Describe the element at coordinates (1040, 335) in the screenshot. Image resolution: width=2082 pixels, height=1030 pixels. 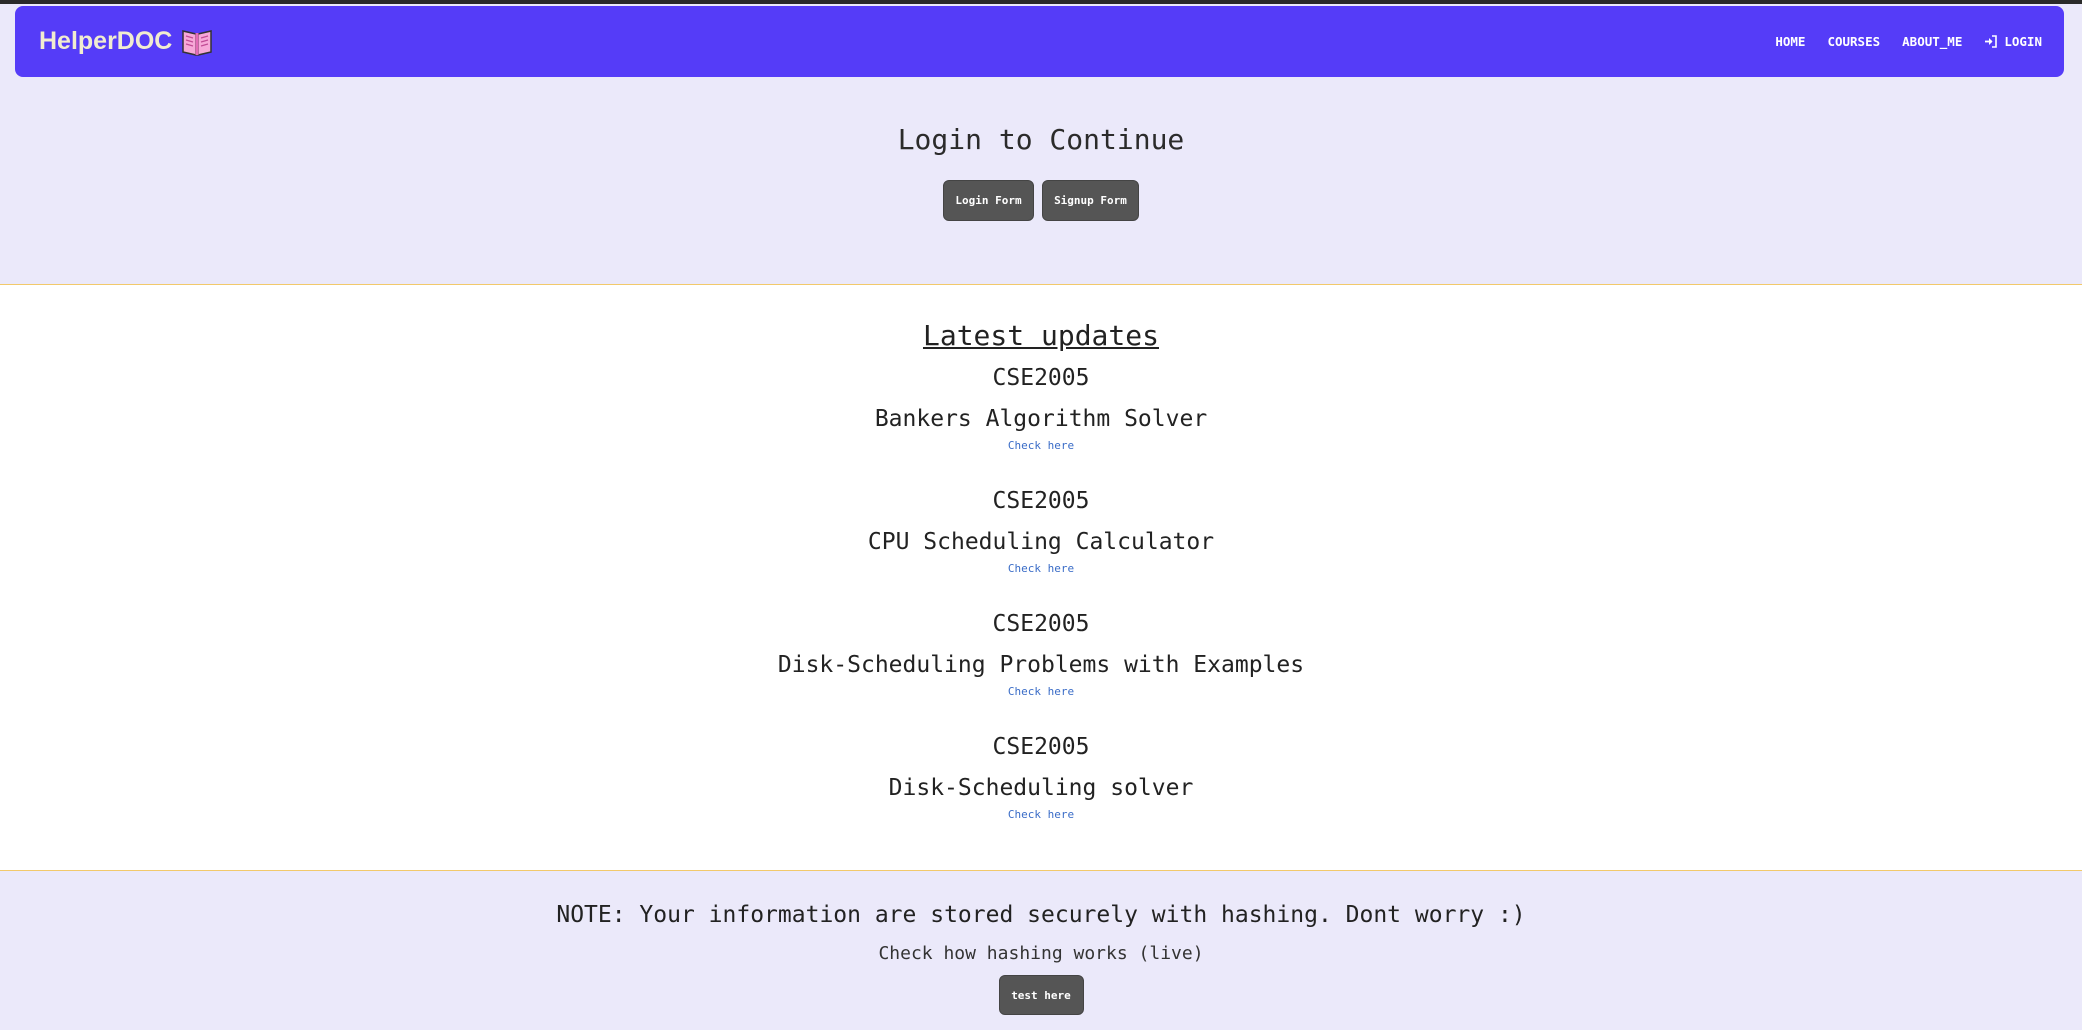
I see `latest-updates-title: Latest updates` at that location.